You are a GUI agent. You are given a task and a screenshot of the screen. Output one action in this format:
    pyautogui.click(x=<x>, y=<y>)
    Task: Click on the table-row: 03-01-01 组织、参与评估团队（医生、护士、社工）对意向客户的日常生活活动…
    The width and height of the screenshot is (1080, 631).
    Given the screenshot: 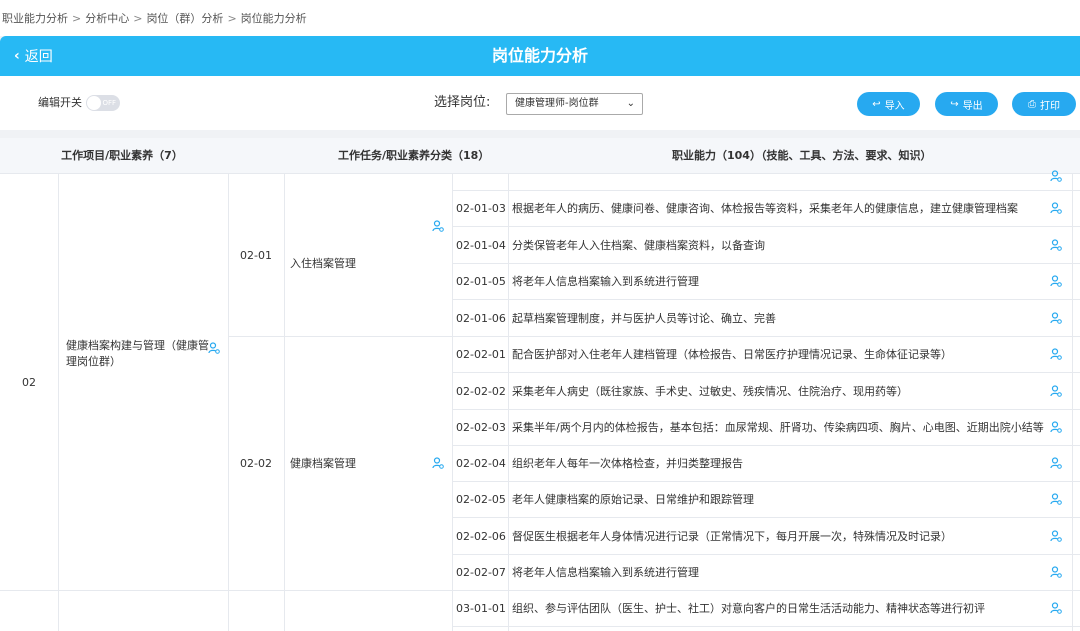 What is the action you would take?
    pyautogui.click(x=762, y=608)
    